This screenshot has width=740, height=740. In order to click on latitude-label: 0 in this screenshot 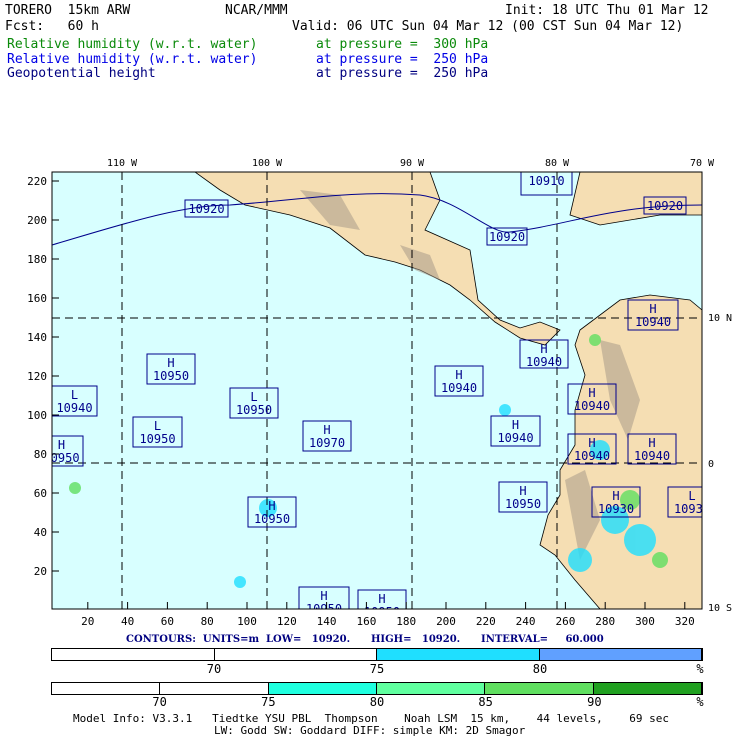, I will do `click(711, 464)`.